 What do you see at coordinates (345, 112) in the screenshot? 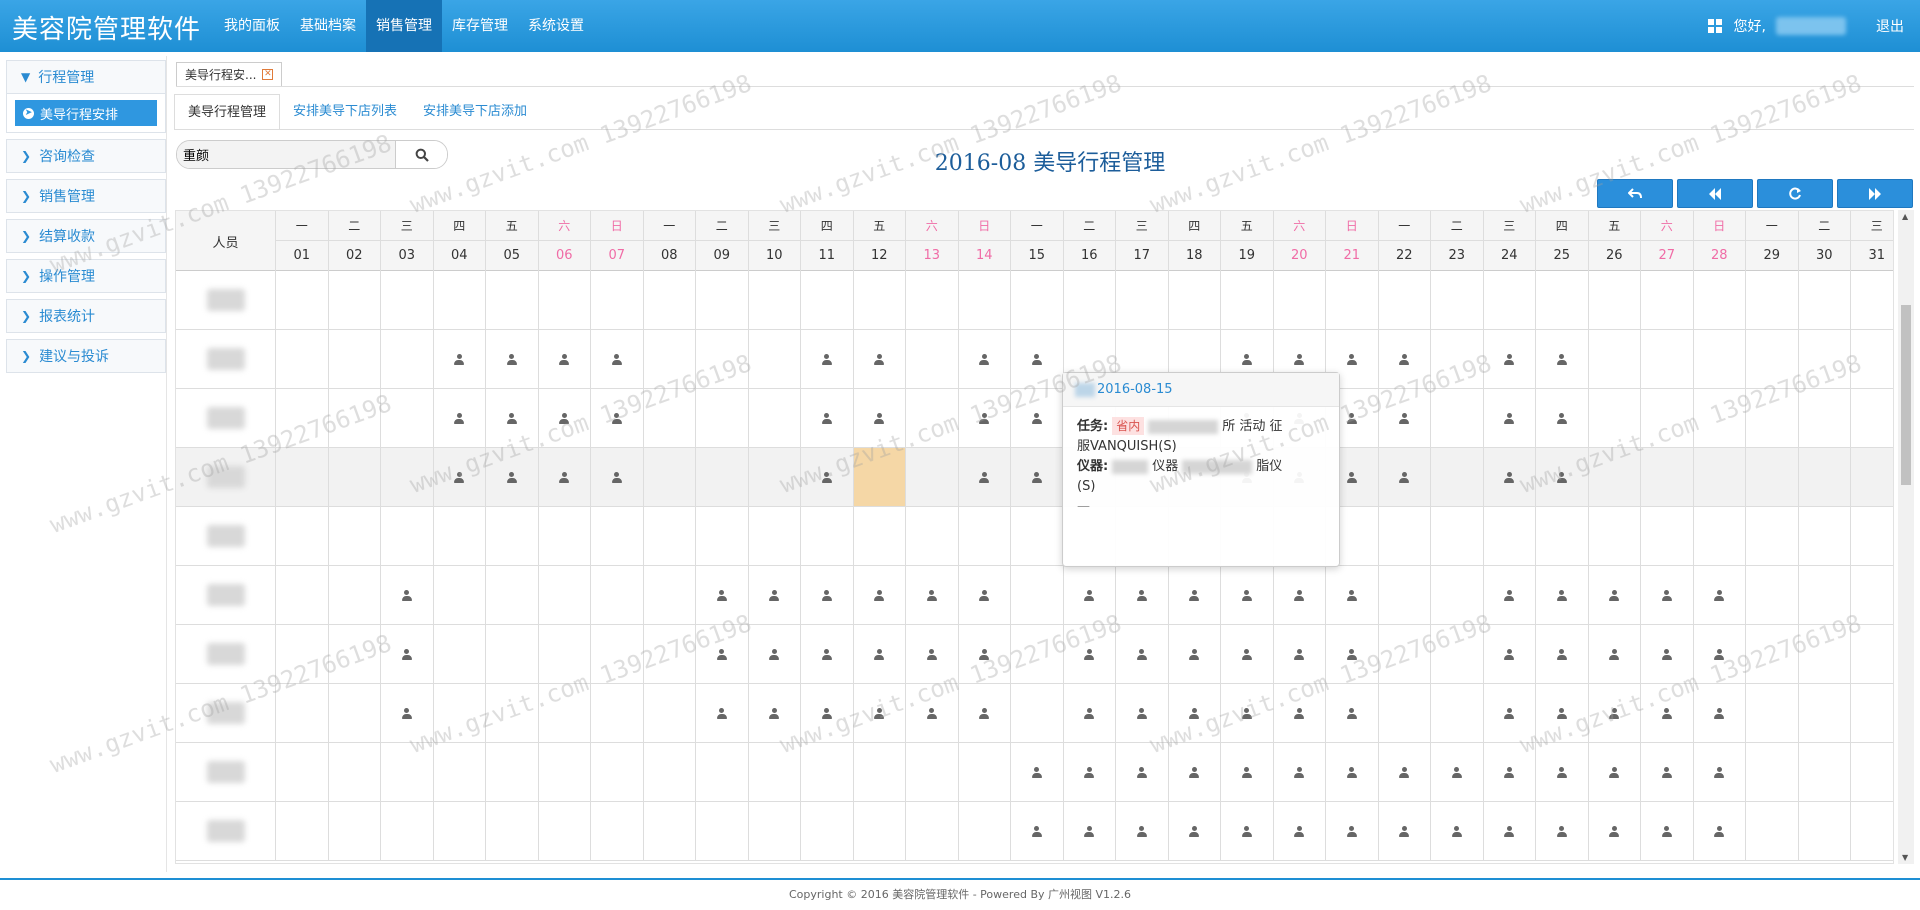
I see `tab-visit-list: 安排美导下店列表` at bounding box center [345, 112].